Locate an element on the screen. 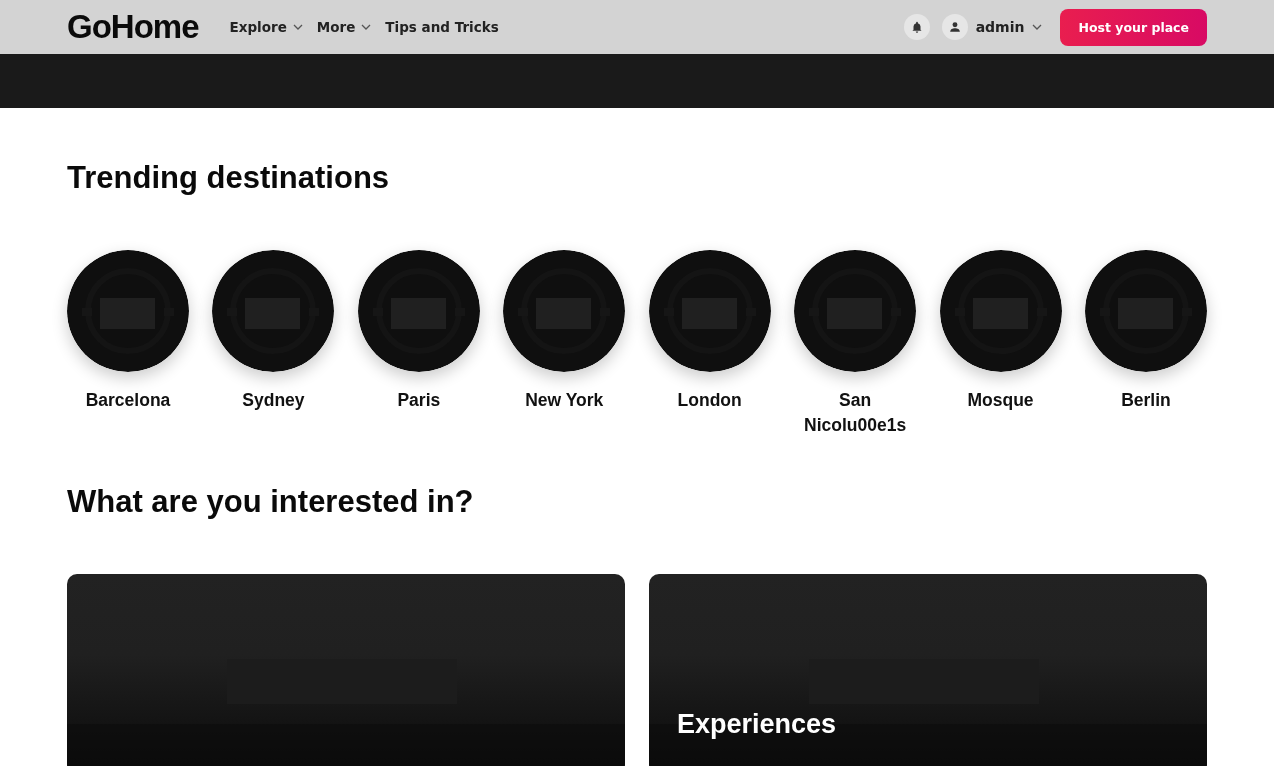  card-title: Experiences is located at coordinates (757, 724).